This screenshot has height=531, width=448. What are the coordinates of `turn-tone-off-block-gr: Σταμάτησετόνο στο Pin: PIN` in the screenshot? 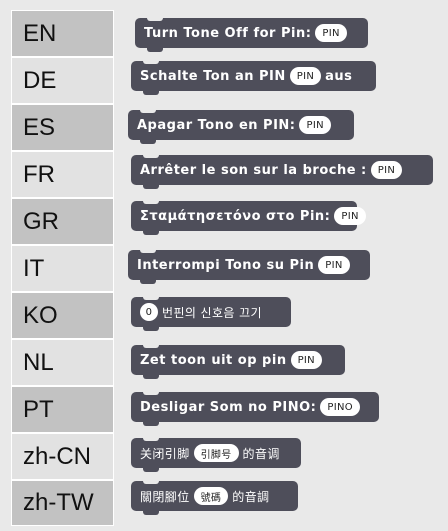 It's located at (248, 217).